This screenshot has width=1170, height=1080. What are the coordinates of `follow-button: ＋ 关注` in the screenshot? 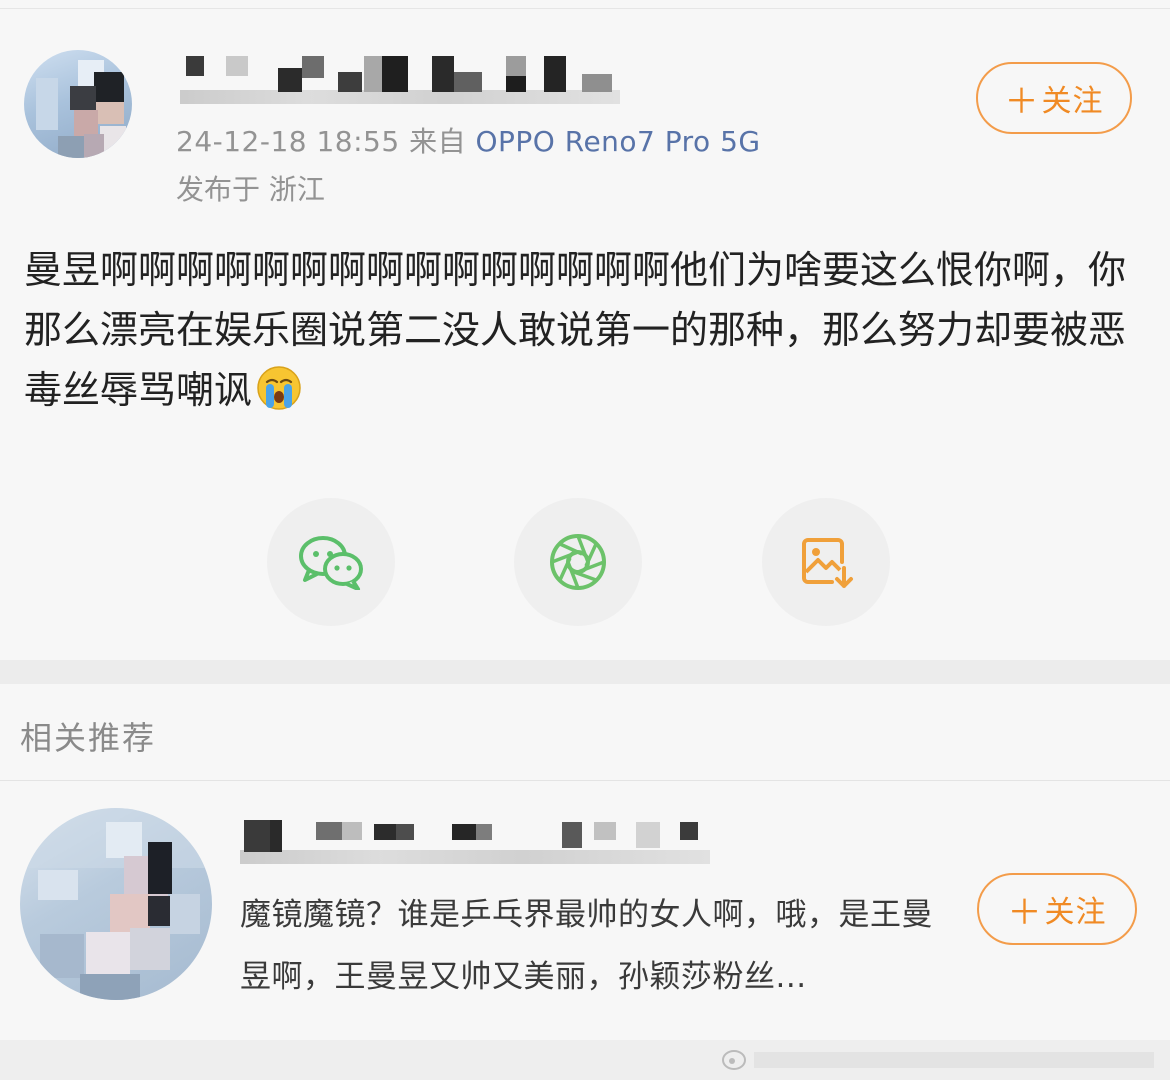 It's located at (1054, 98).